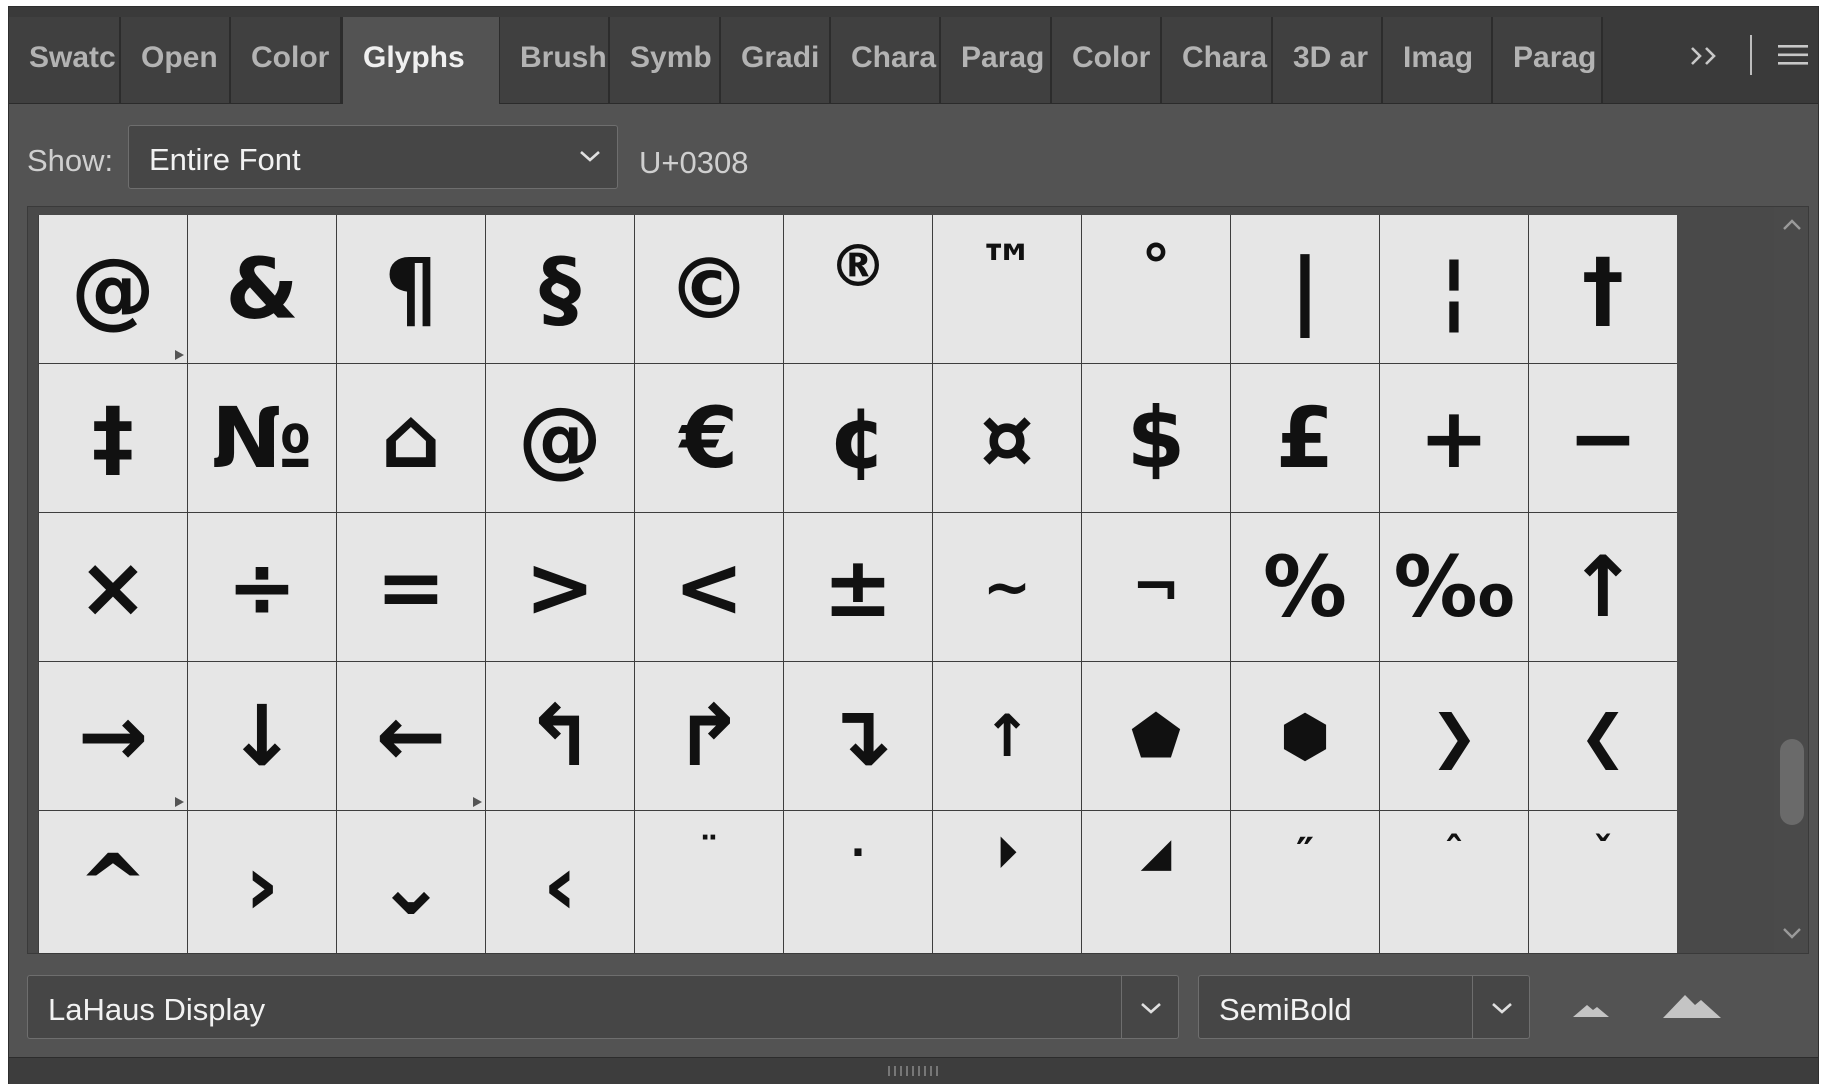  Describe the element at coordinates (1793, 55) in the screenshot. I see `hamburger-menu-icon` at that location.